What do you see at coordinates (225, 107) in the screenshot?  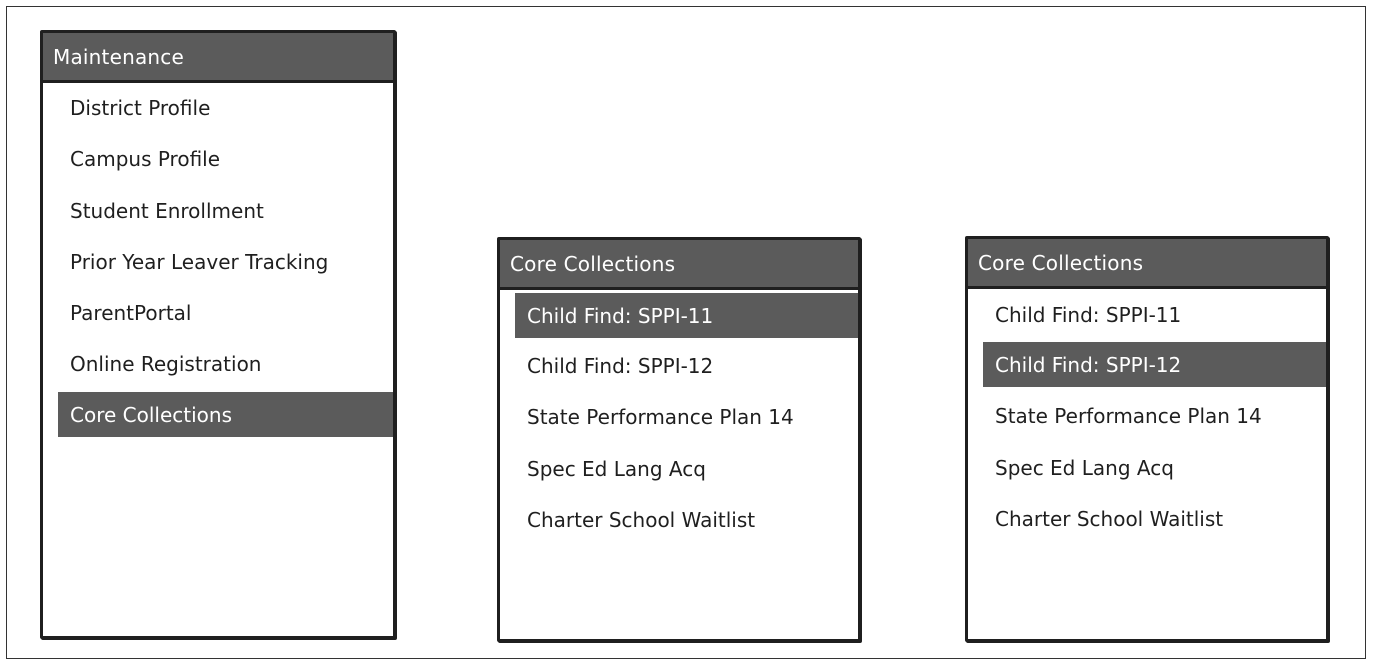 I see `menu-item-district-profile: District Profile` at bounding box center [225, 107].